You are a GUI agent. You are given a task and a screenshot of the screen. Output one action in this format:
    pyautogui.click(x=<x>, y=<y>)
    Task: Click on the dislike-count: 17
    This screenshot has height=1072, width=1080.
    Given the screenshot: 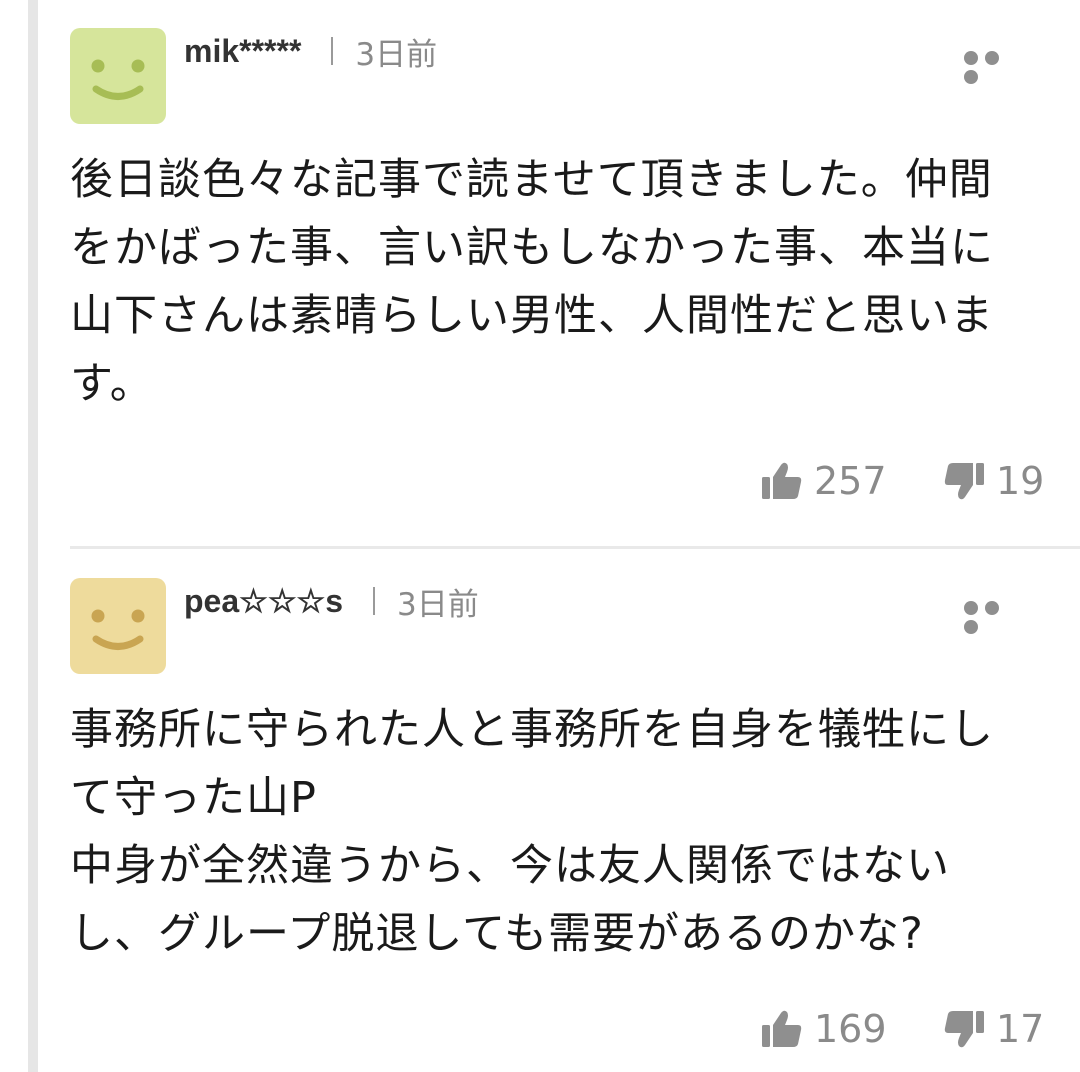 What is the action you would take?
    pyautogui.click(x=1020, y=1029)
    